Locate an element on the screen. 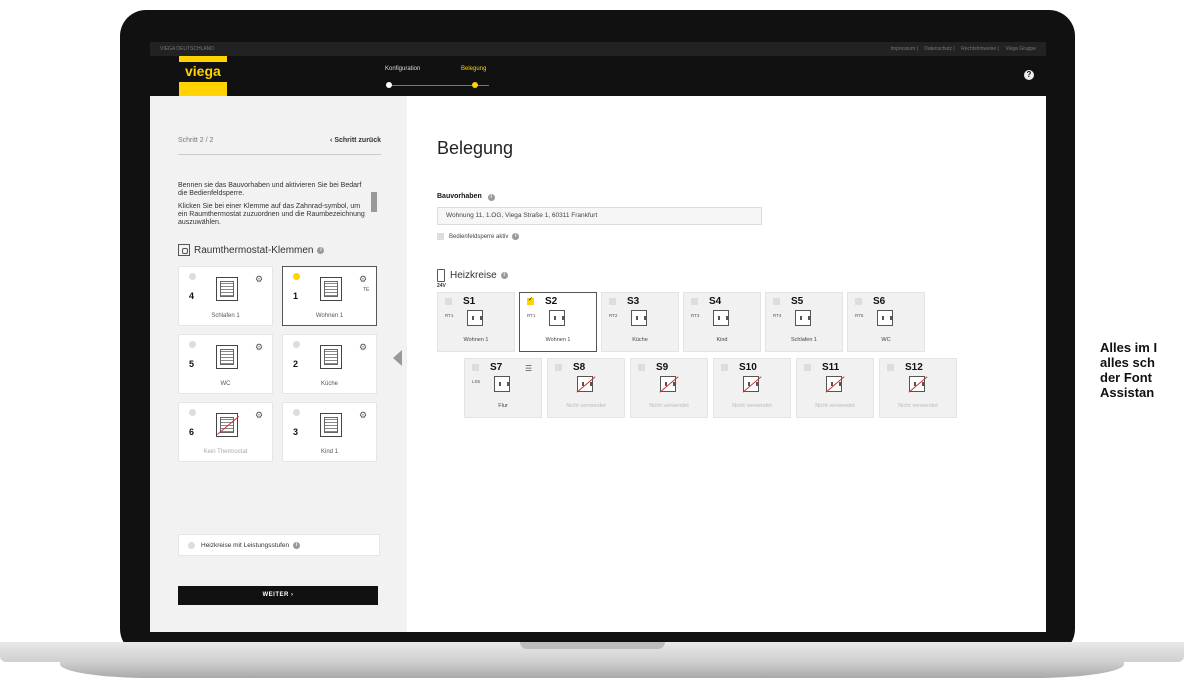 This screenshot has height=686, width=1184. link-impressum: Impressum is located at coordinates (902, 49).